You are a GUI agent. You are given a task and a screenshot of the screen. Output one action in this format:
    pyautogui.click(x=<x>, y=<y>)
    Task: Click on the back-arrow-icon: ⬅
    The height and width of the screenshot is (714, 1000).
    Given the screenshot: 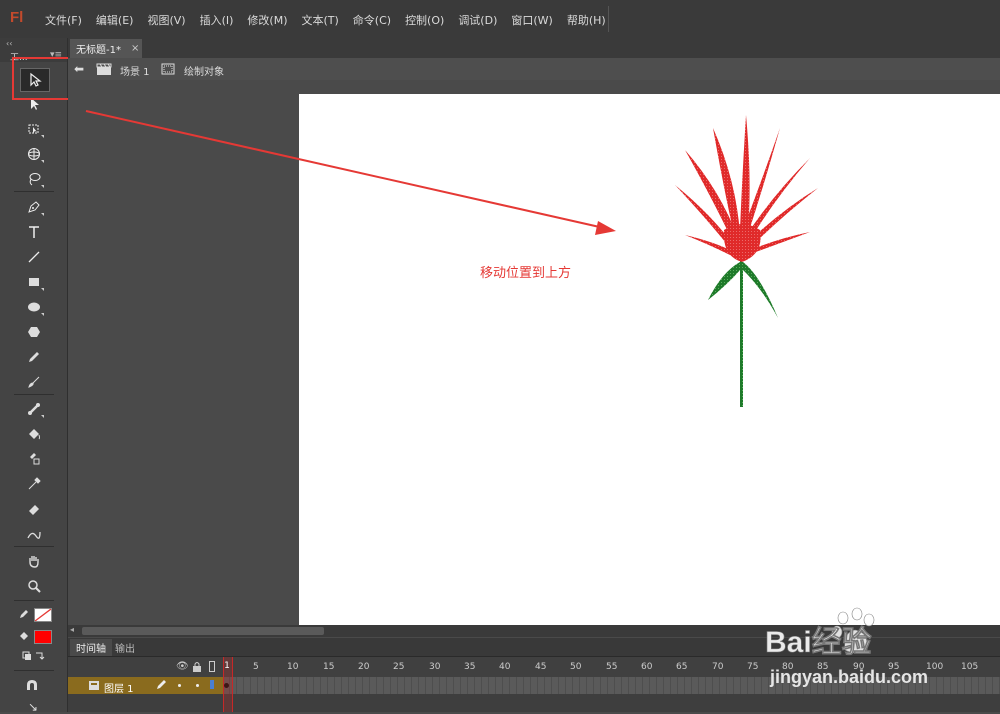 What is the action you would take?
    pyautogui.click(x=79, y=69)
    